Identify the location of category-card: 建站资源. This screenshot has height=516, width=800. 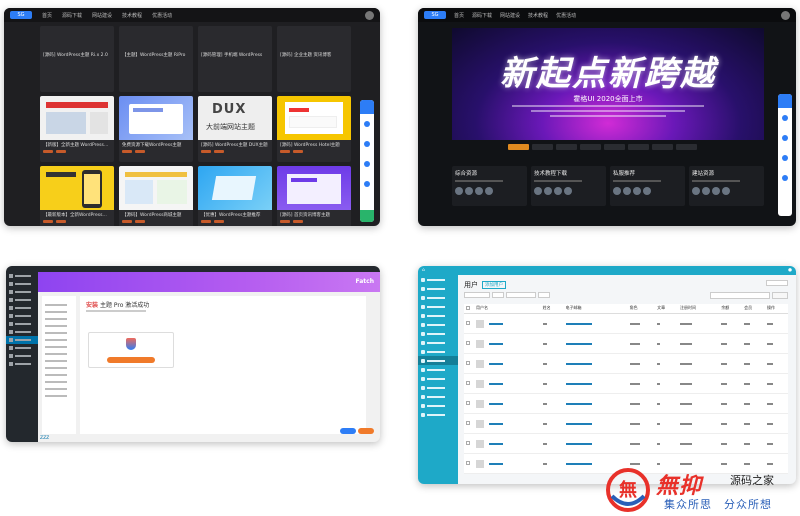
(726, 186).